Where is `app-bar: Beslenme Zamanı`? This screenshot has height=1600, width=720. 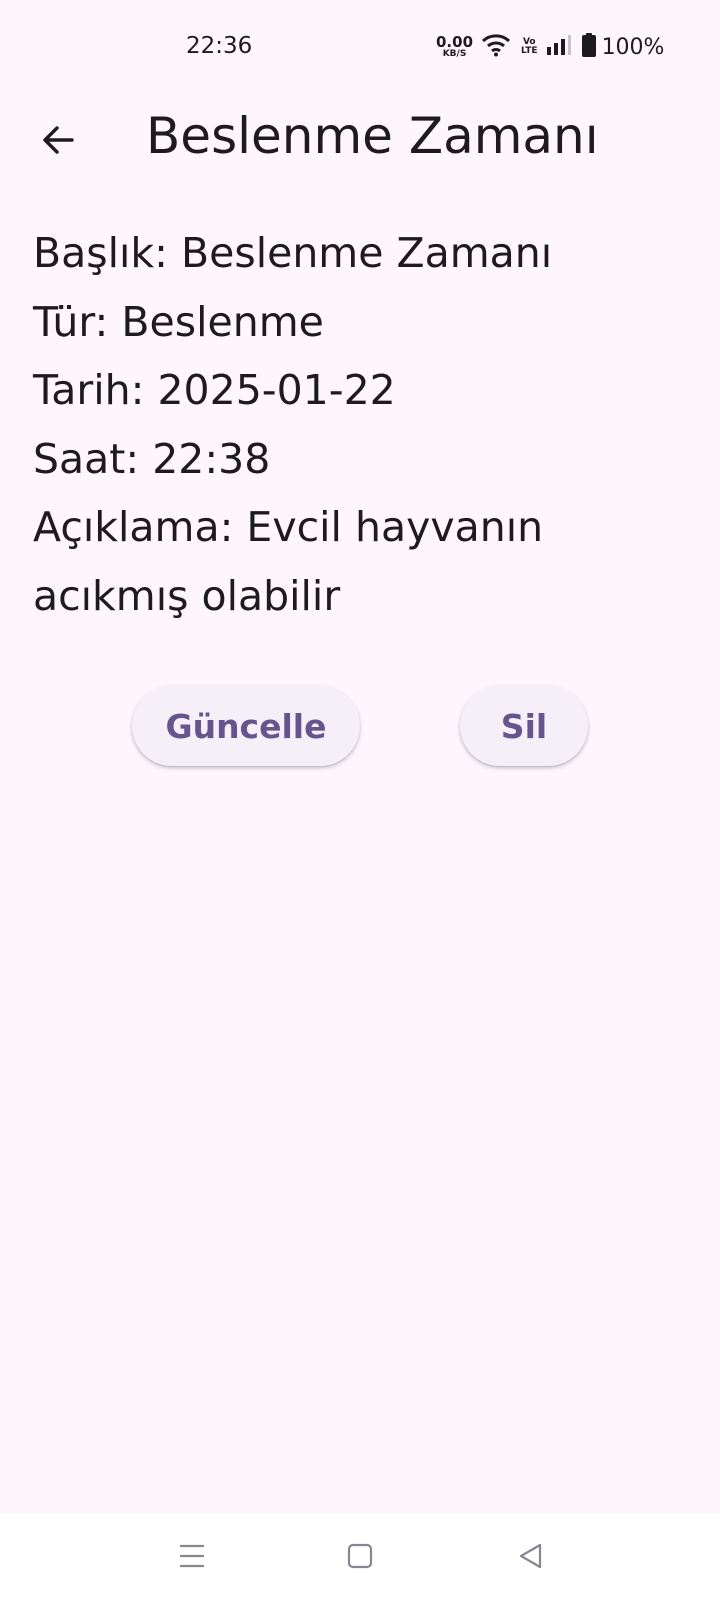
app-bar: Beslenme Zamanı is located at coordinates (360, 144).